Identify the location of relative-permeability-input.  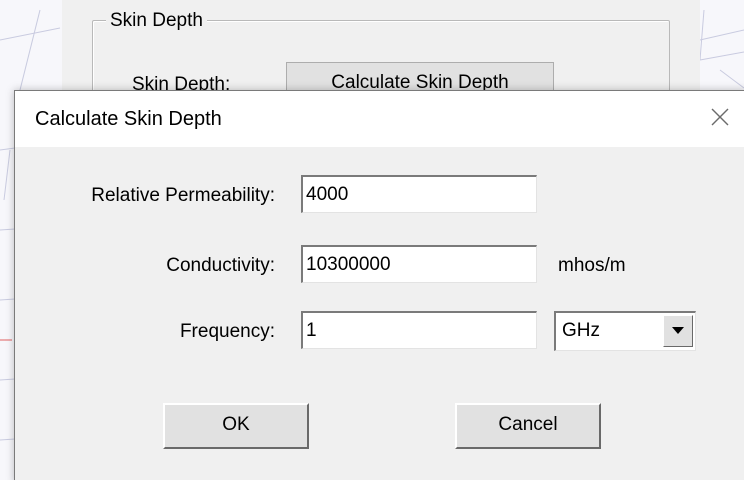
(419, 194).